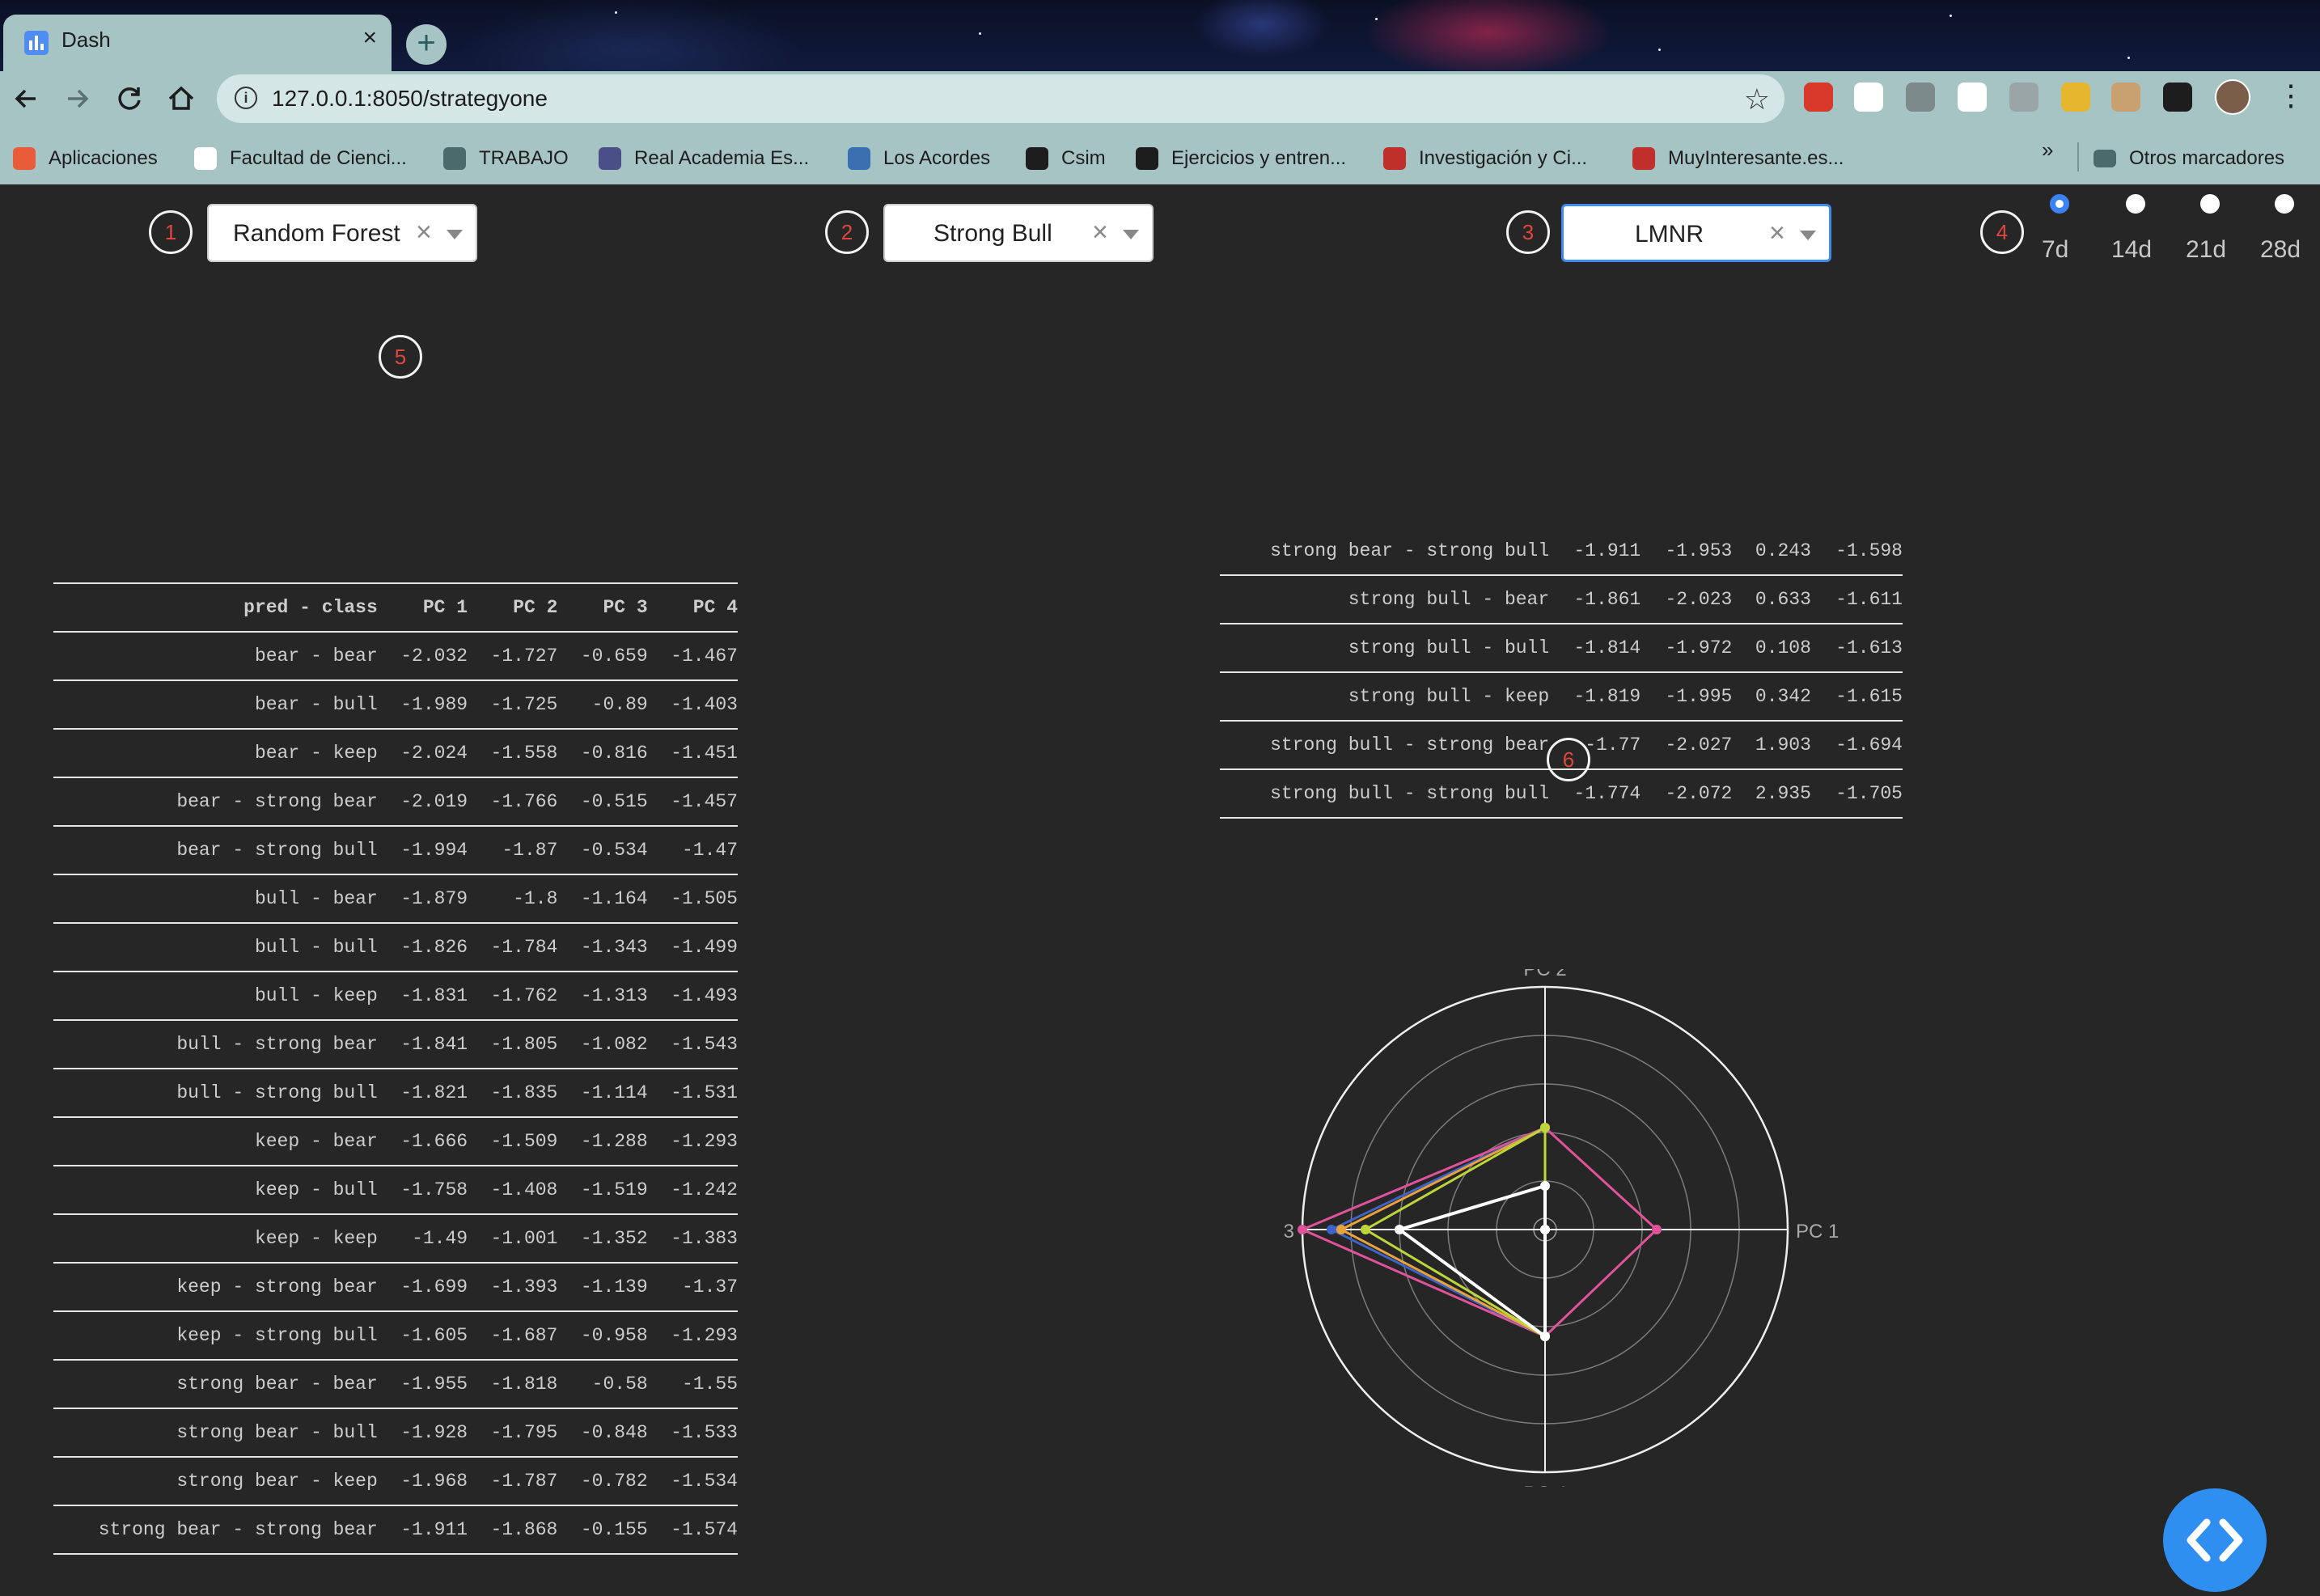 This screenshot has height=1596, width=2320. Describe the element at coordinates (1856, 551) in the screenshot. I see `table-cell: -1.598` at that location.